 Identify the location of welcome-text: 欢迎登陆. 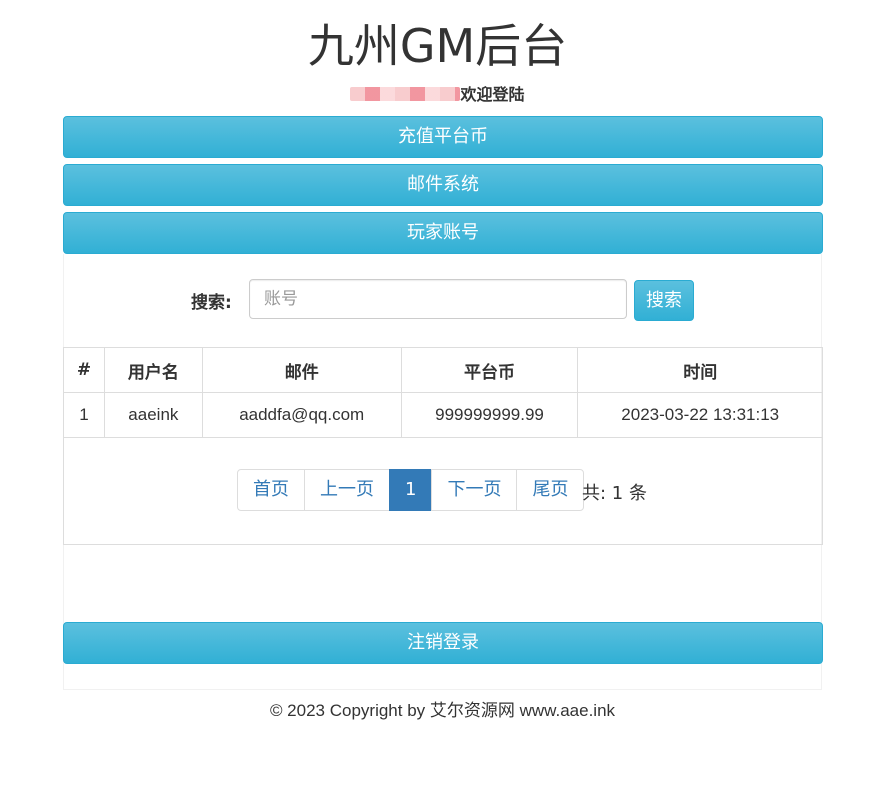
(492, 95).